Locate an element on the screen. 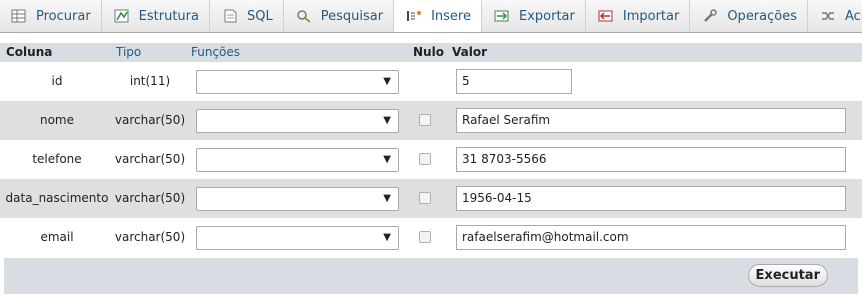 The width and height of the screenshot is (862, 298). sql-icon is located at coordinates (230, 16).